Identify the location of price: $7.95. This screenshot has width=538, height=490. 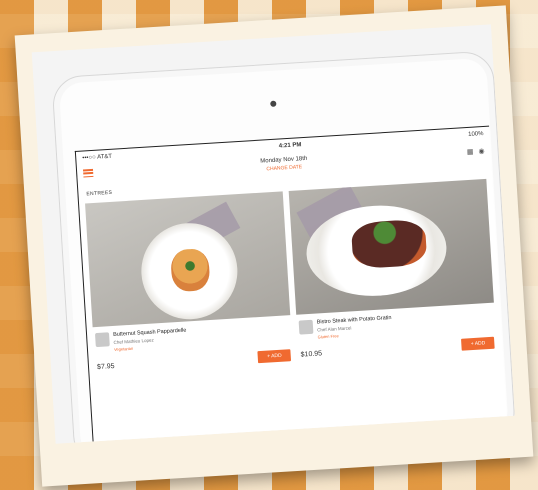
(105, 366).